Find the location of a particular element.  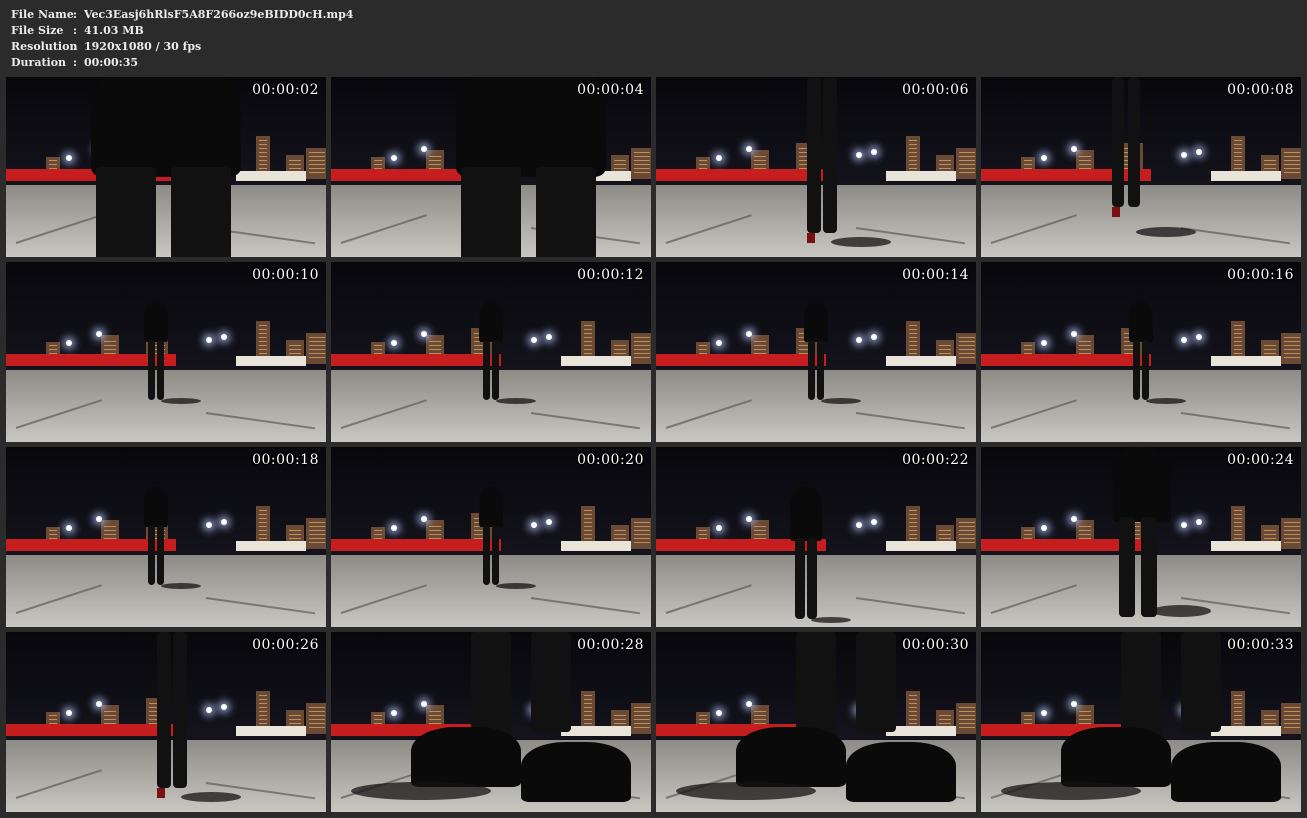

video-thumbnail: 00:00:20 is located at coordinates (491, 537).